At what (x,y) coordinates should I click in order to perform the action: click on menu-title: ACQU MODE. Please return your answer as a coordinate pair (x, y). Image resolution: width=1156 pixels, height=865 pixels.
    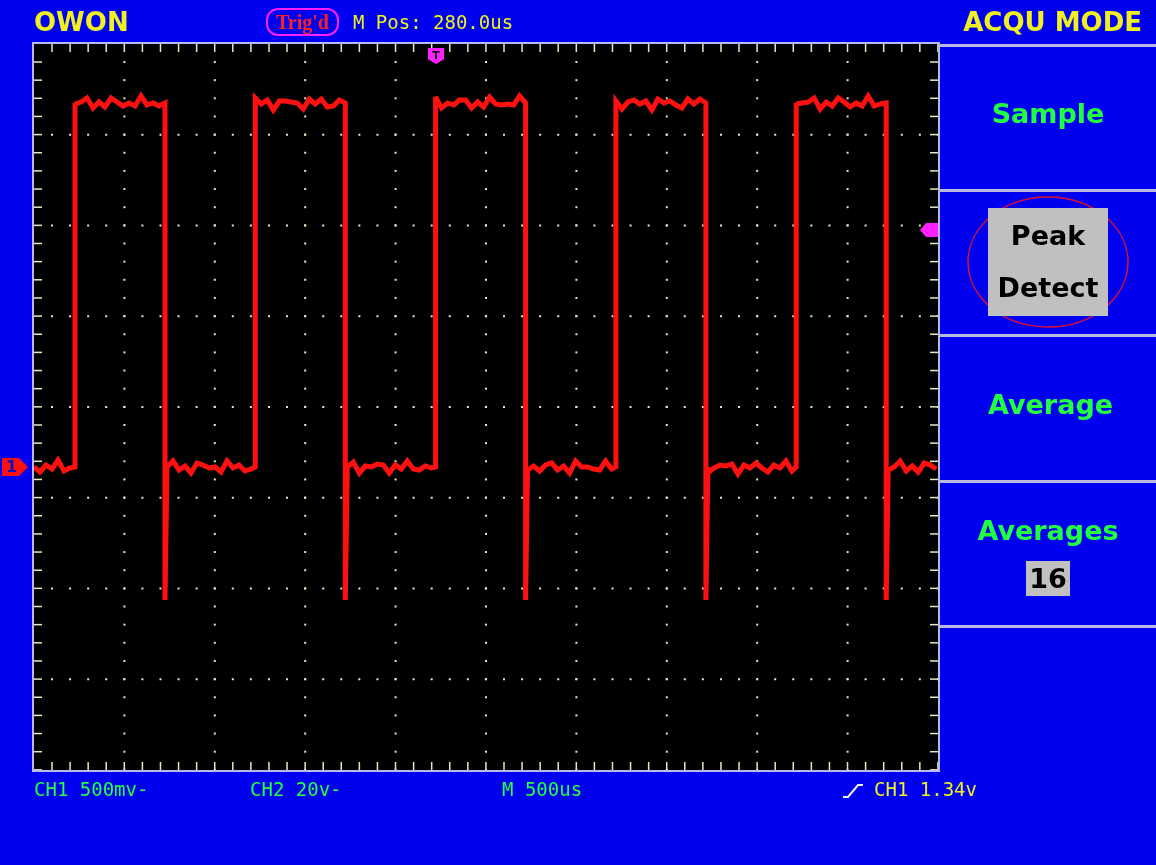
    Looking at the image, I should click on (1053, 22).